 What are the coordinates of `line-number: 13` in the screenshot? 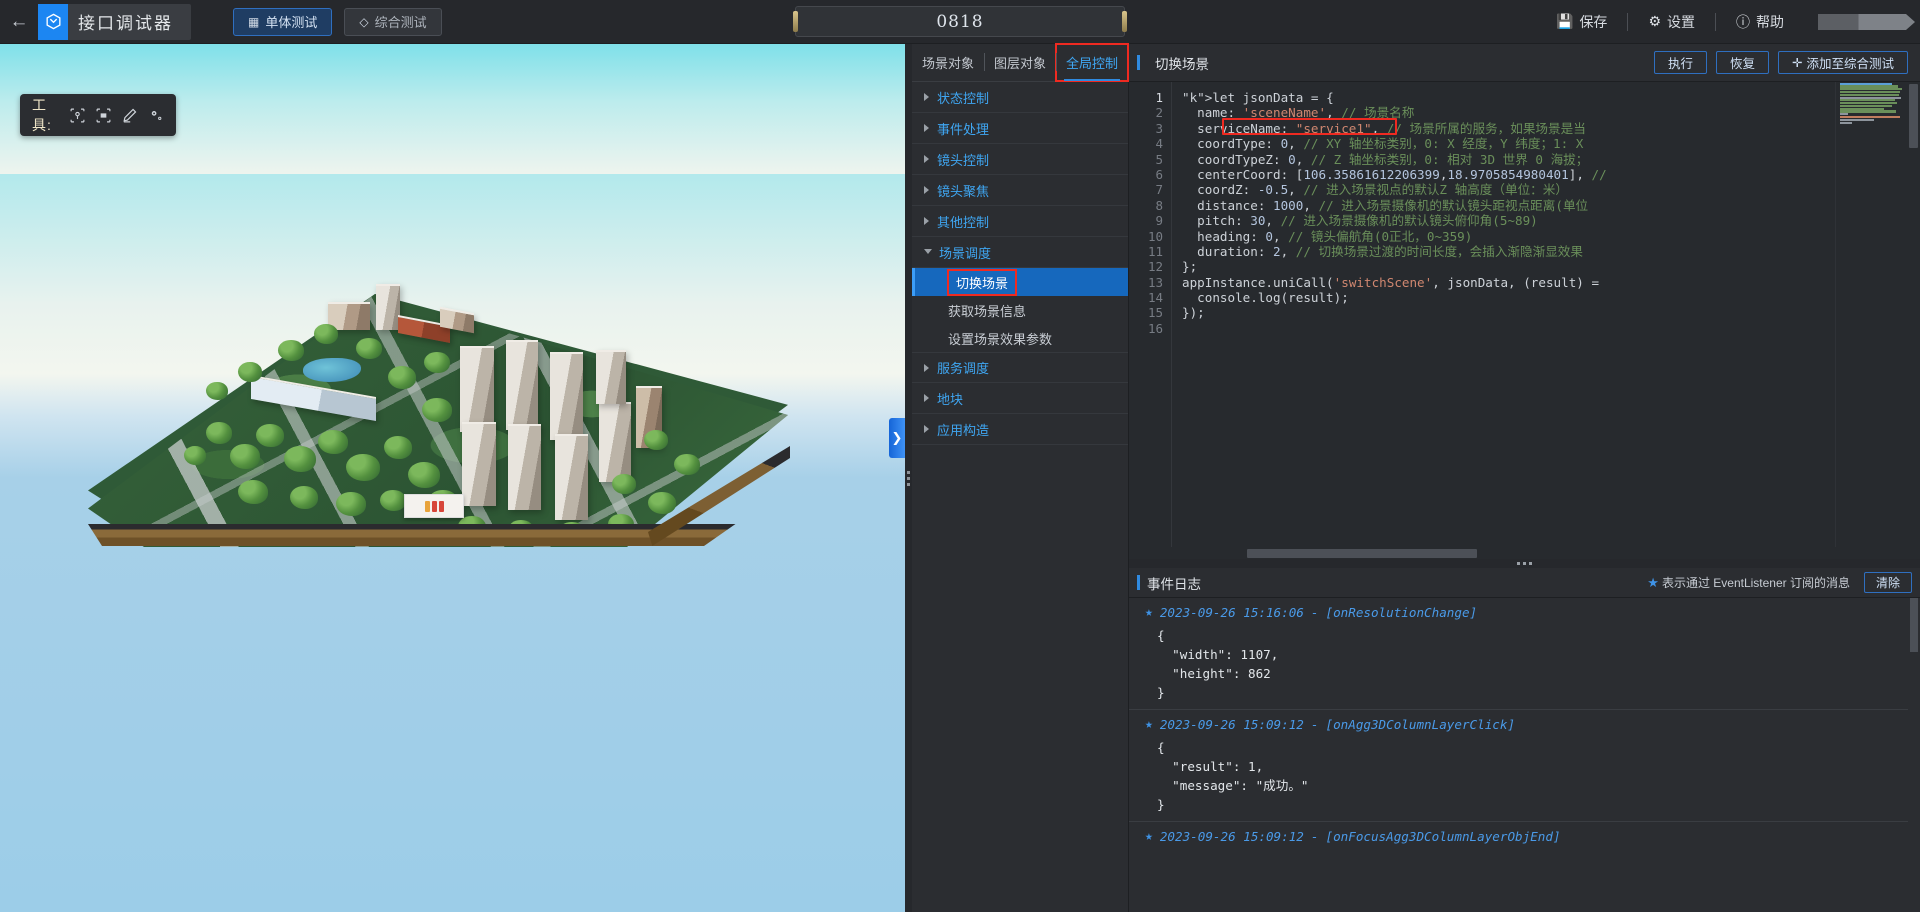 It's located at (1155, 282).